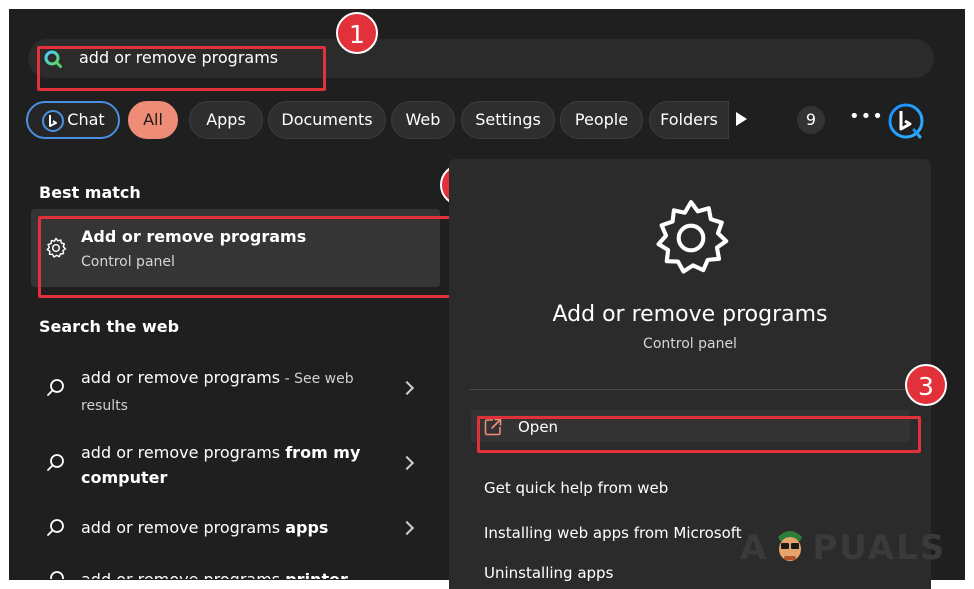 The height and width of the screenshot is (589, 974). I want to click on filter-people-tab: People, so click(601, 120).